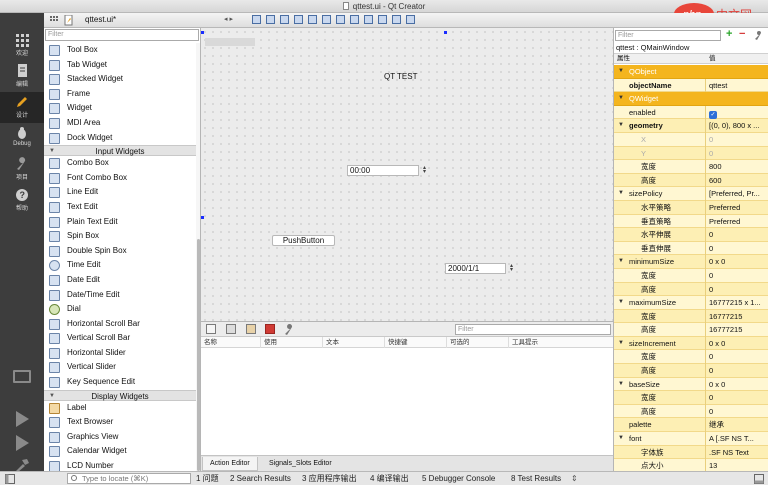 This screenshot has height=485, width=768. Describe the element at coordinates (354, 342) in the screenshot. I see `column-header: 文本` at that location.